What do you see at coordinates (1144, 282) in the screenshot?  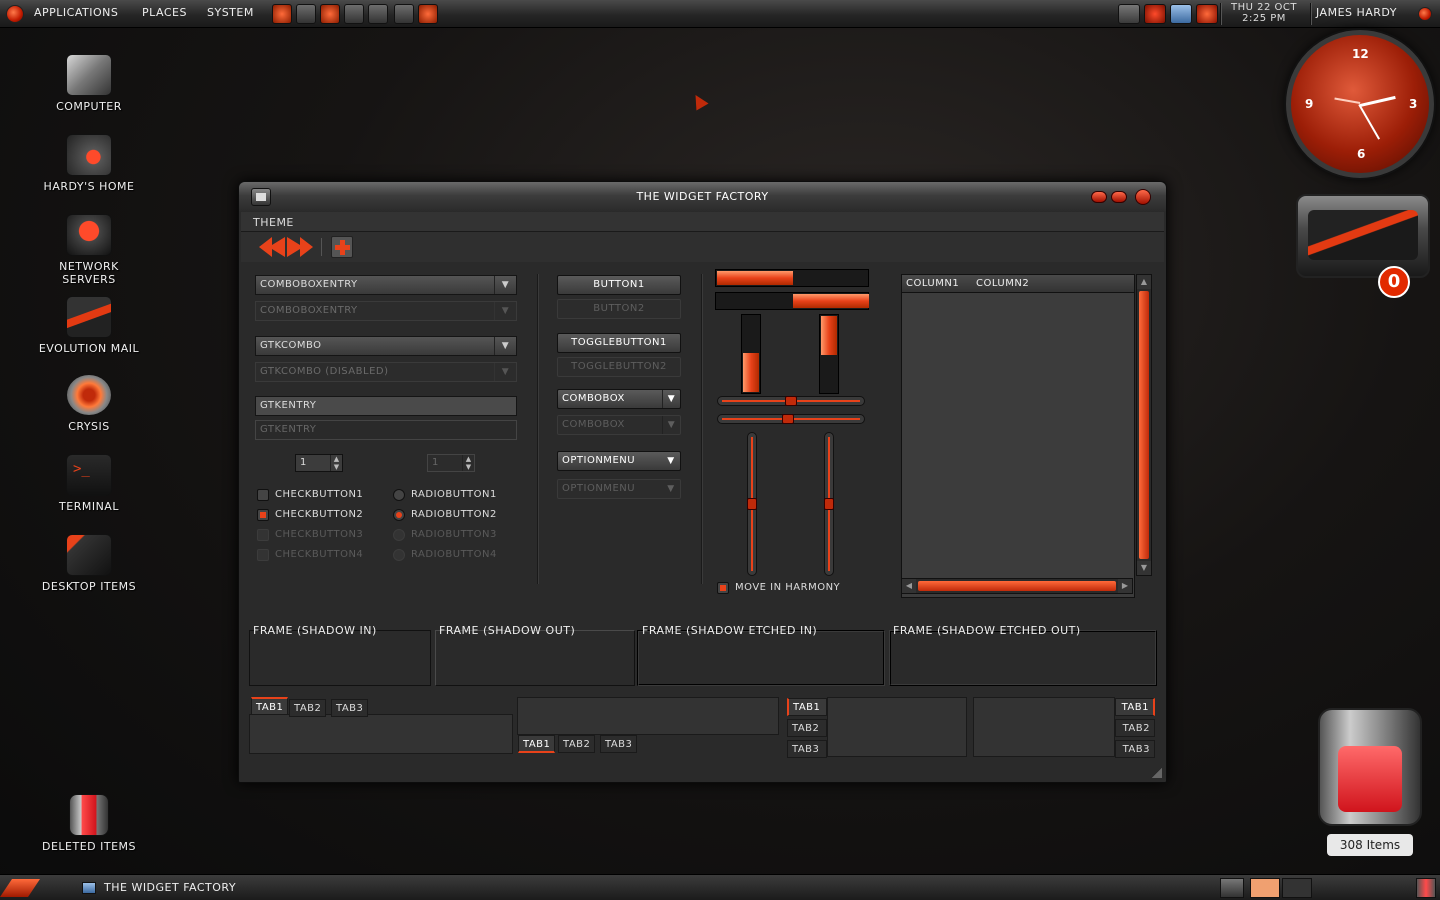 I see `scroll-up-icon: ▲` at bounding box center [1144, 282].